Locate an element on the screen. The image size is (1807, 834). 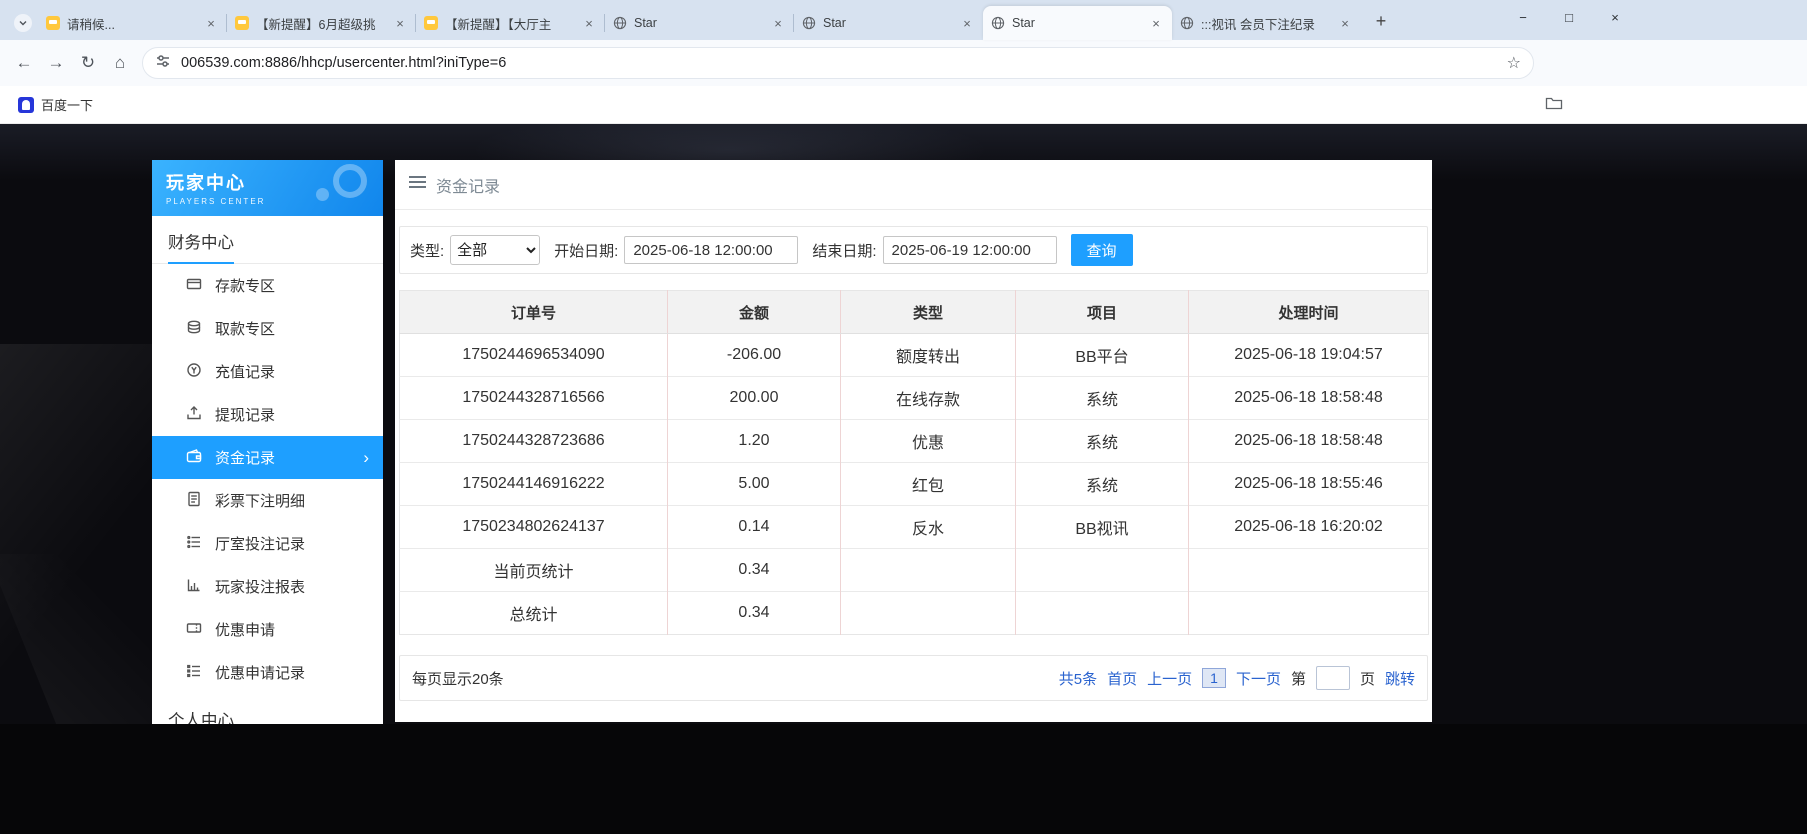
sidebar-item-player-bet-report: 玩家投注报表 is located at coordinates (267, 586).